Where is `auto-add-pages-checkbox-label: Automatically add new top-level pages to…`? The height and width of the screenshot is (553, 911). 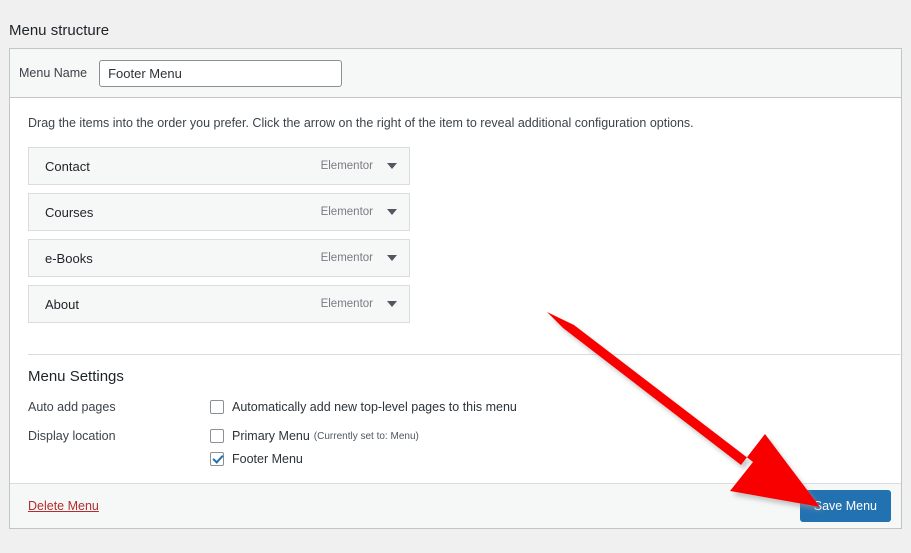 auto-add-pages-checkbox-label: Automatically add new top-level pages to… is located at coordinates (374, 407).